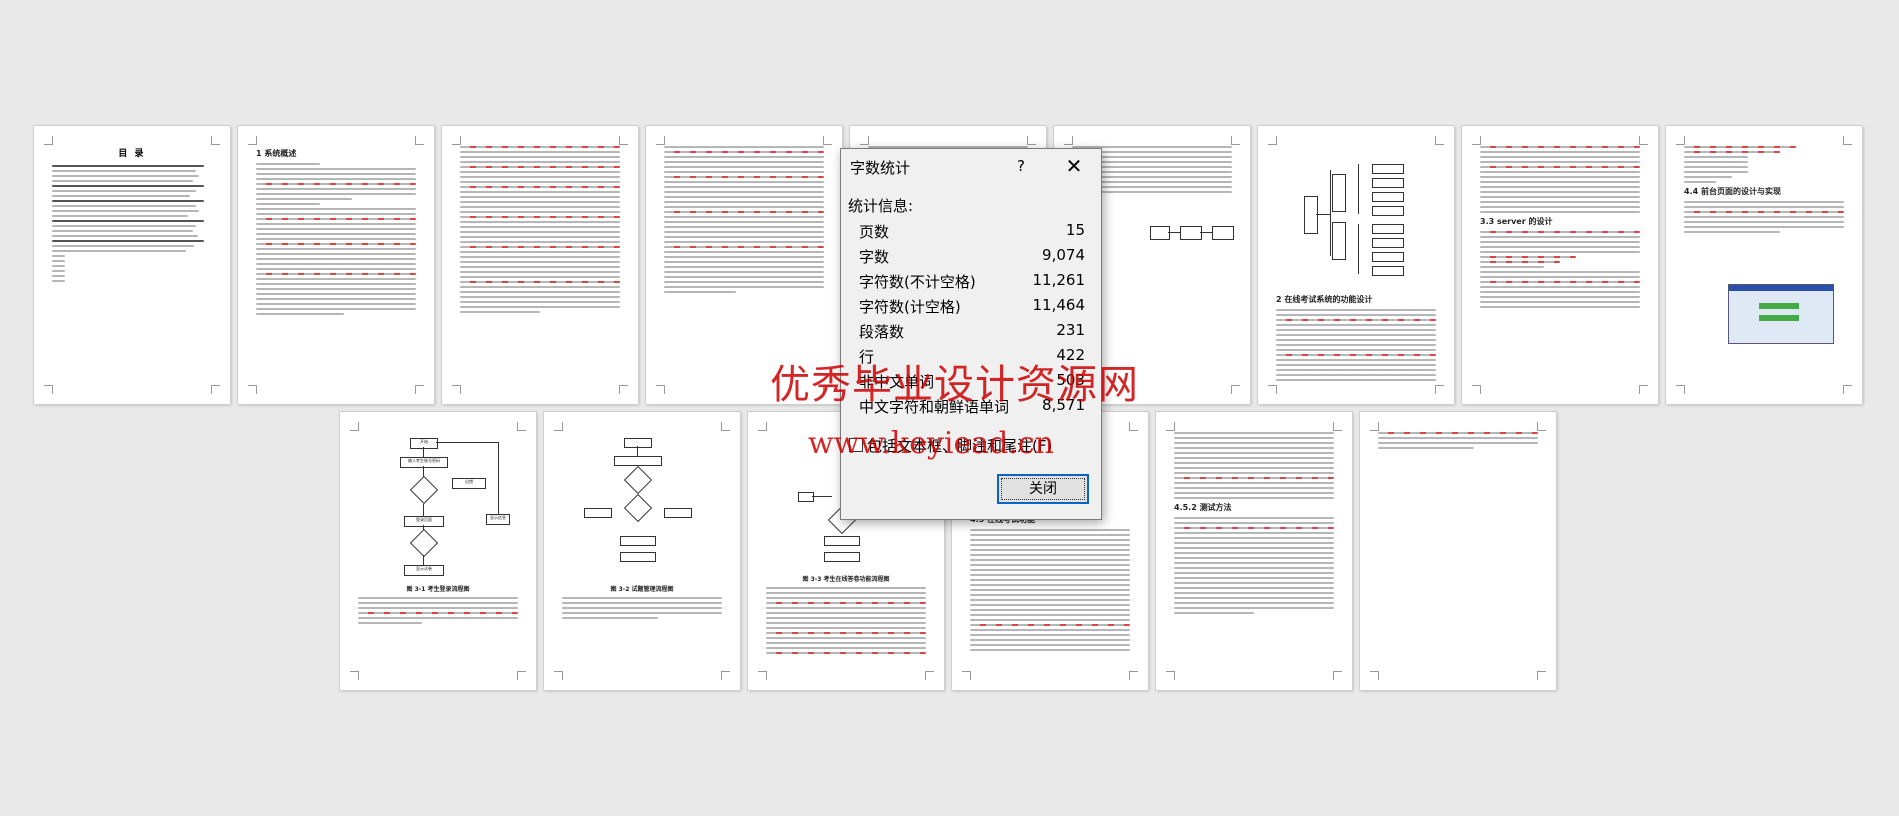  Describe the element at coordinates (974, 383) in the screenshot. I see `stat-row: 非中文单词 503` at that location.